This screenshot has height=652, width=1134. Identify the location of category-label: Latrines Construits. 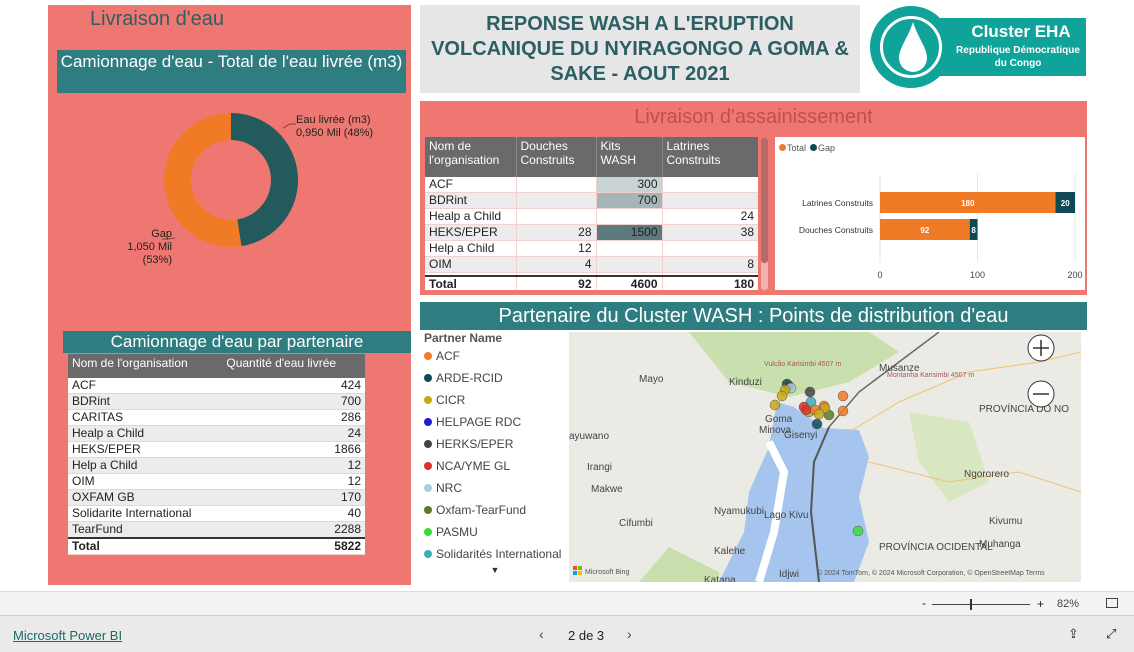
(837, 203).